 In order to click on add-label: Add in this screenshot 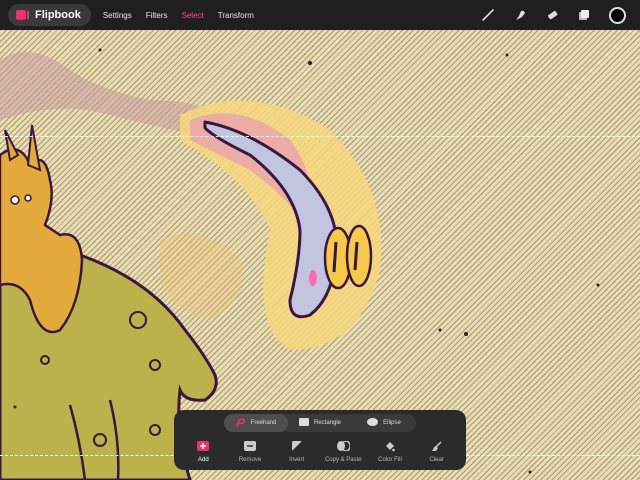, I will do `click(203, 460)`.